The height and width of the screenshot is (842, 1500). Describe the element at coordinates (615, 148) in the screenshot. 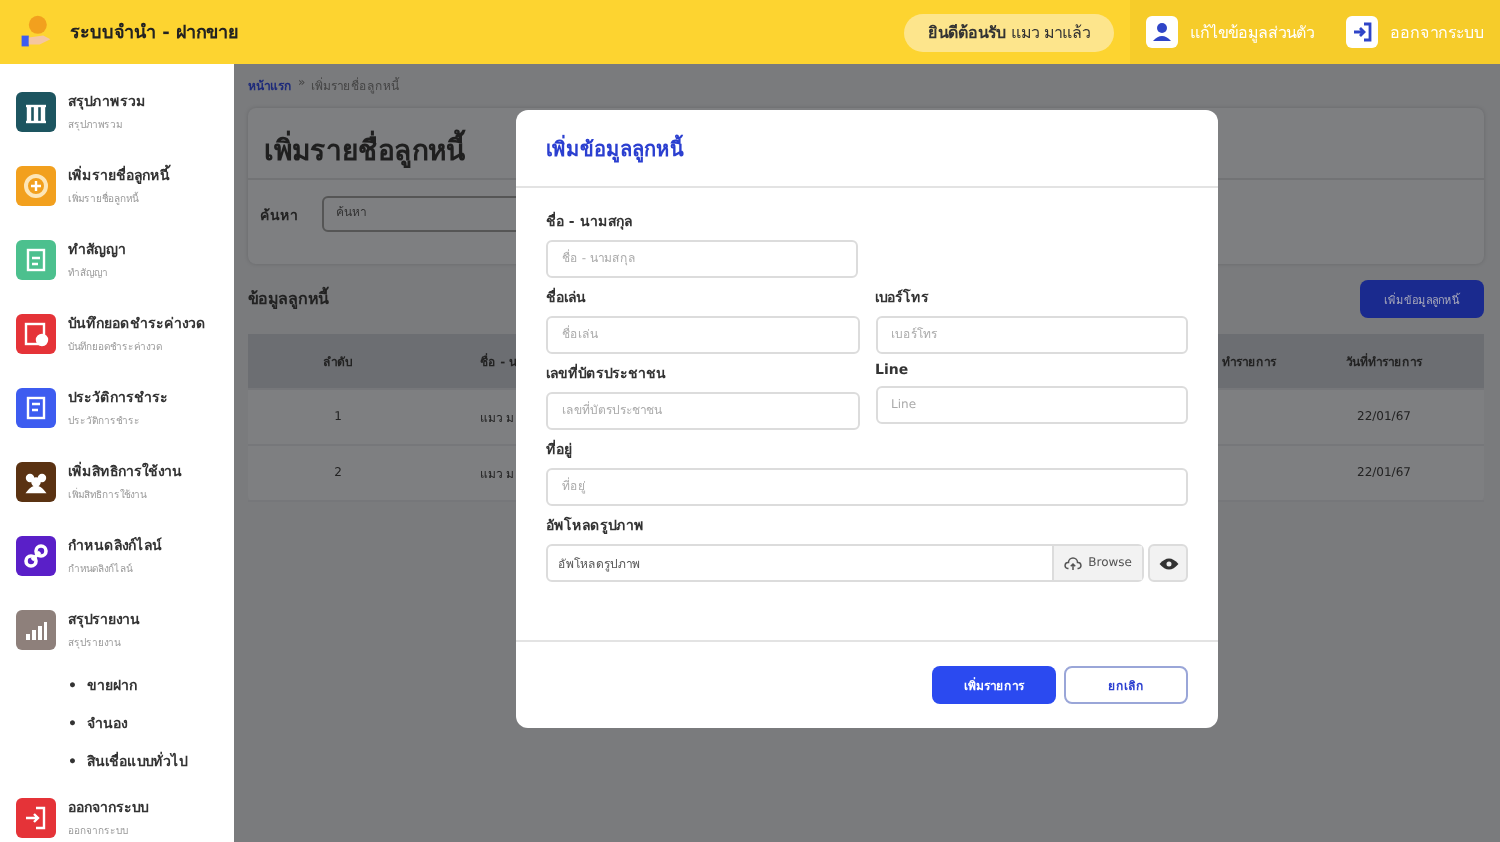

I see `modal-title: เพิ่มข้อมูลลูกหนี้` at that location.